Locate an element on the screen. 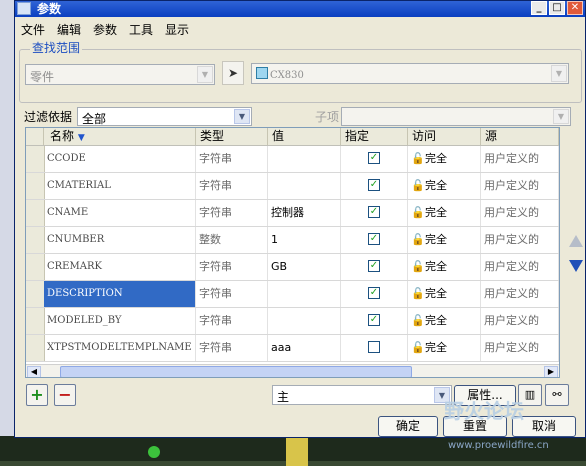  table-row: CCODE 字符串 ✓ 🔓完全 用户定义的 is located at coordinates (292, 159).